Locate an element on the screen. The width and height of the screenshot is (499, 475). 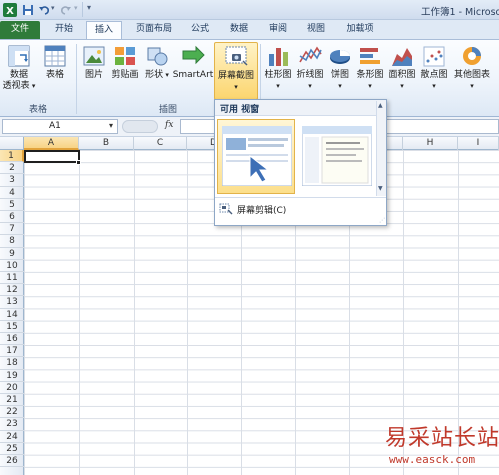
screen-clipping-item: 屏幕剪辑(C) is located at coordinates (296, 209).